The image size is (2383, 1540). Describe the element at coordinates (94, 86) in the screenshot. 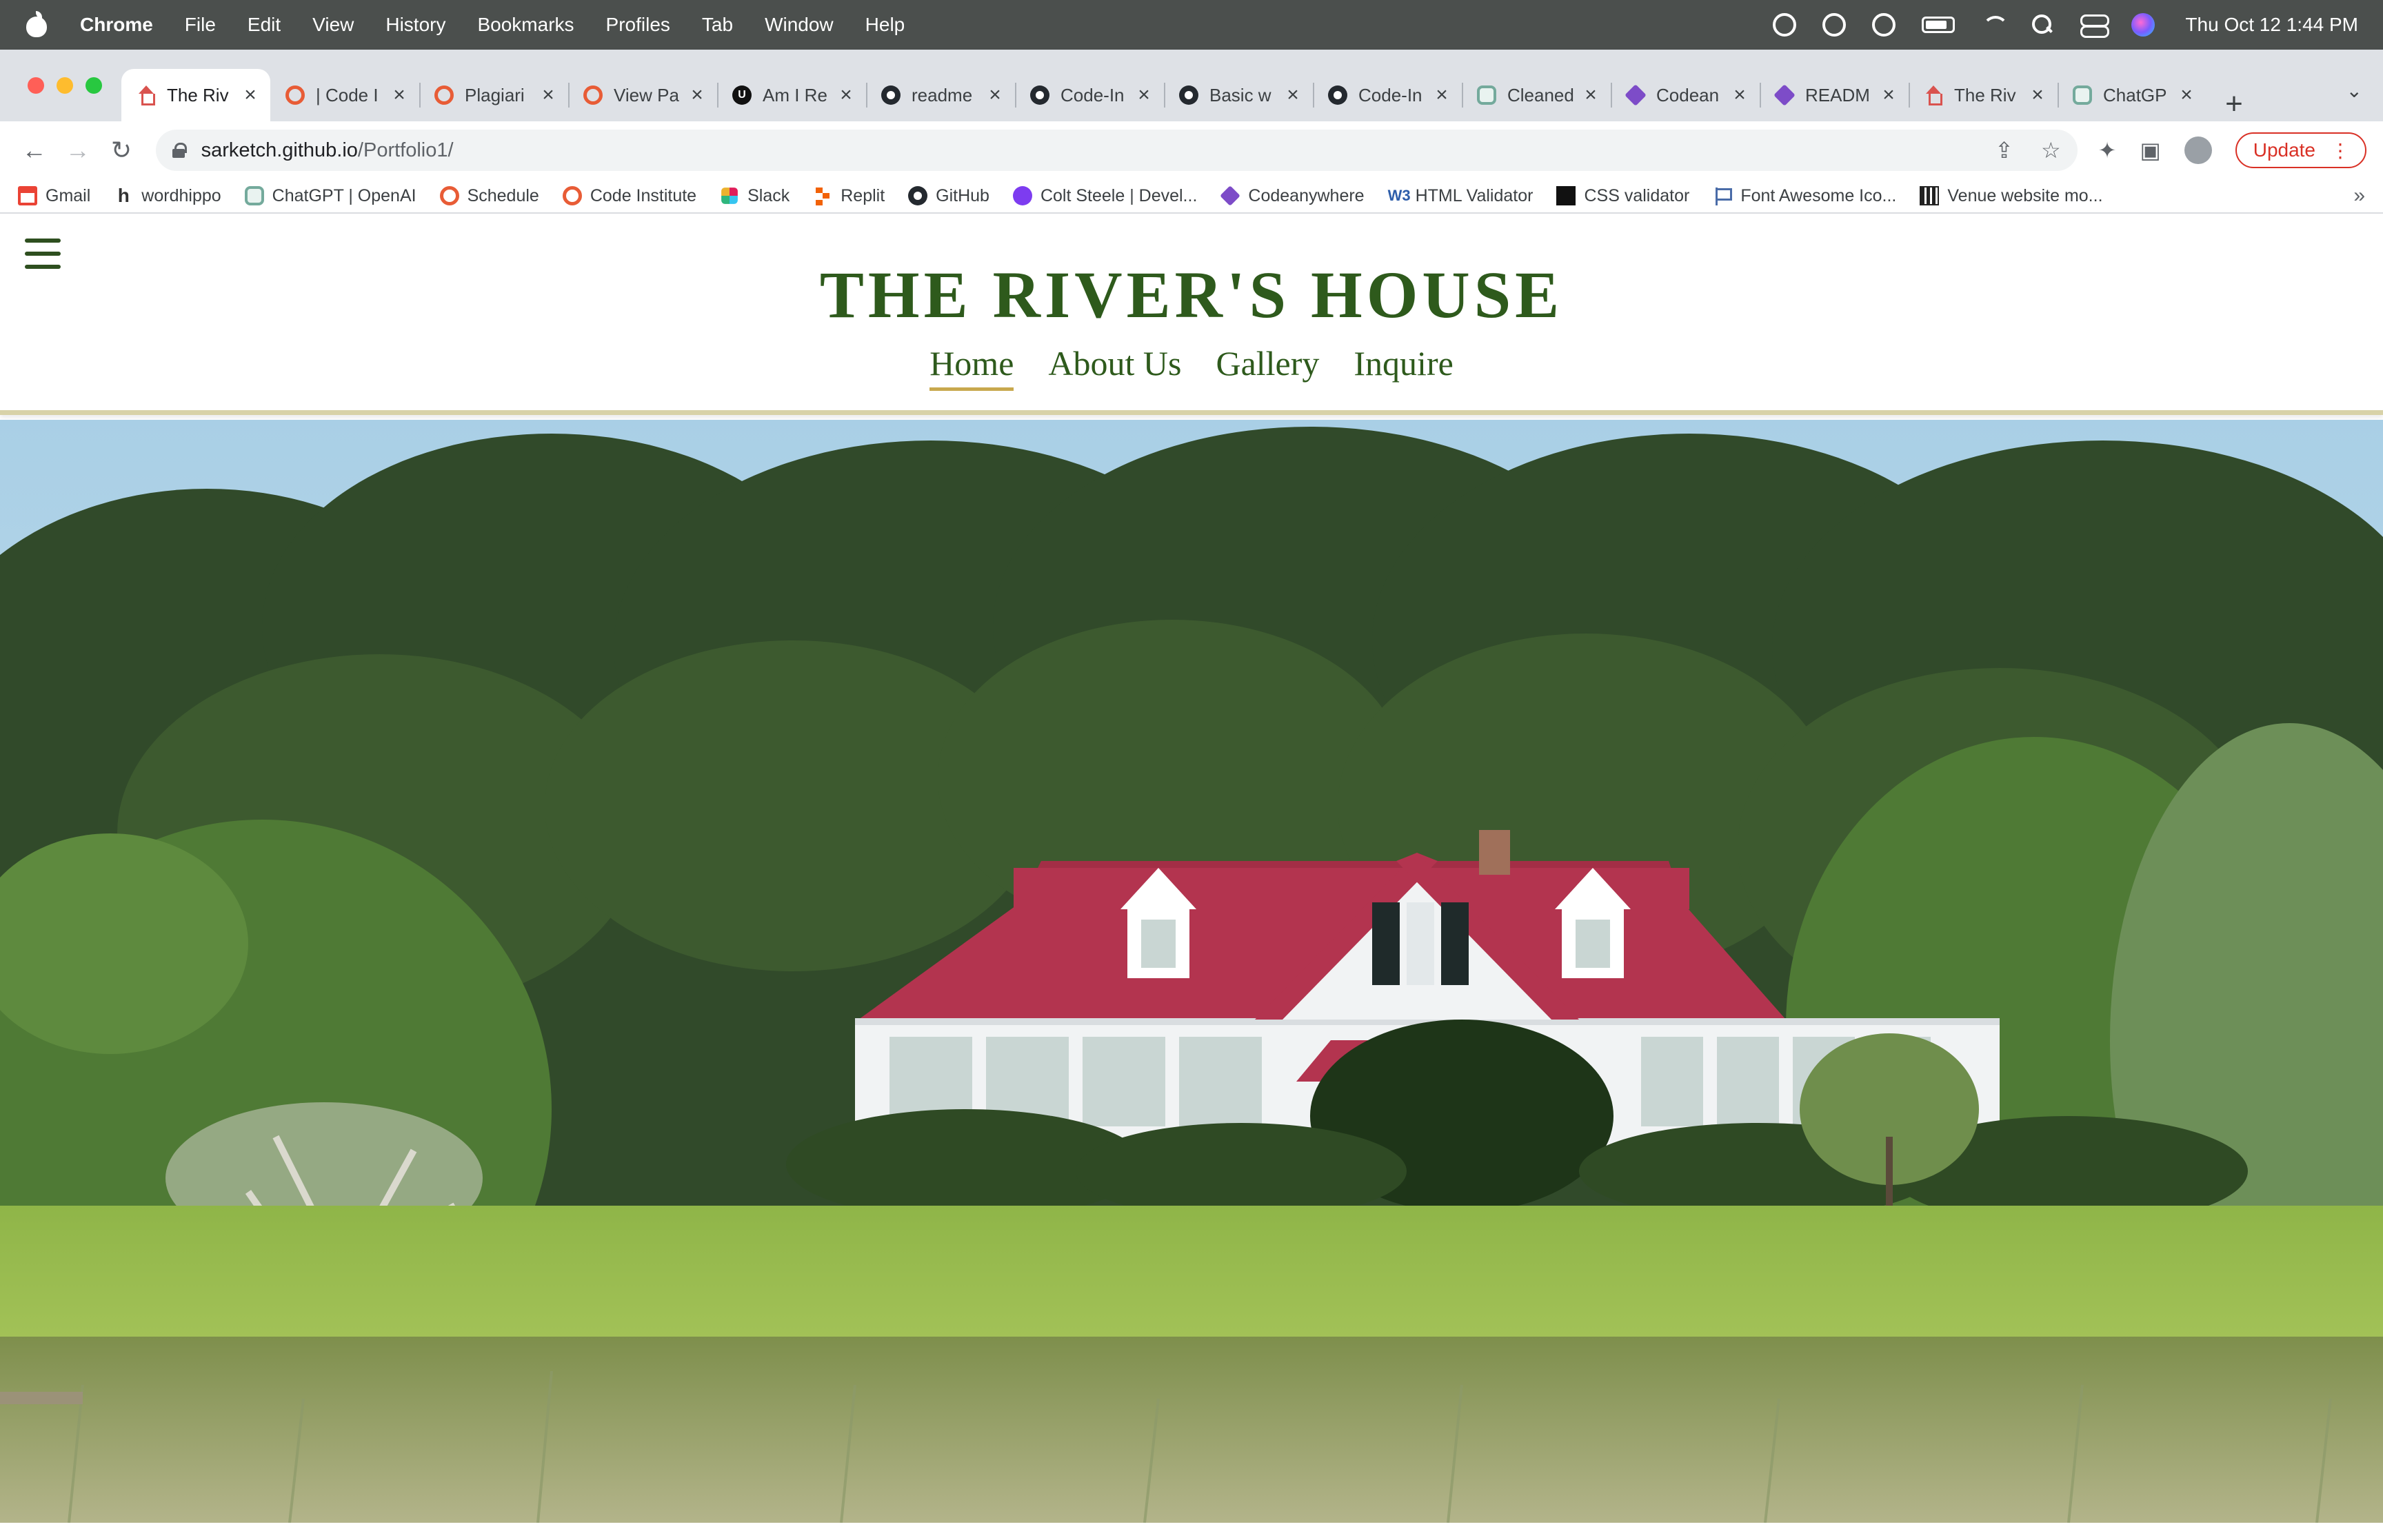

I see `zoom-window-button` at that location.